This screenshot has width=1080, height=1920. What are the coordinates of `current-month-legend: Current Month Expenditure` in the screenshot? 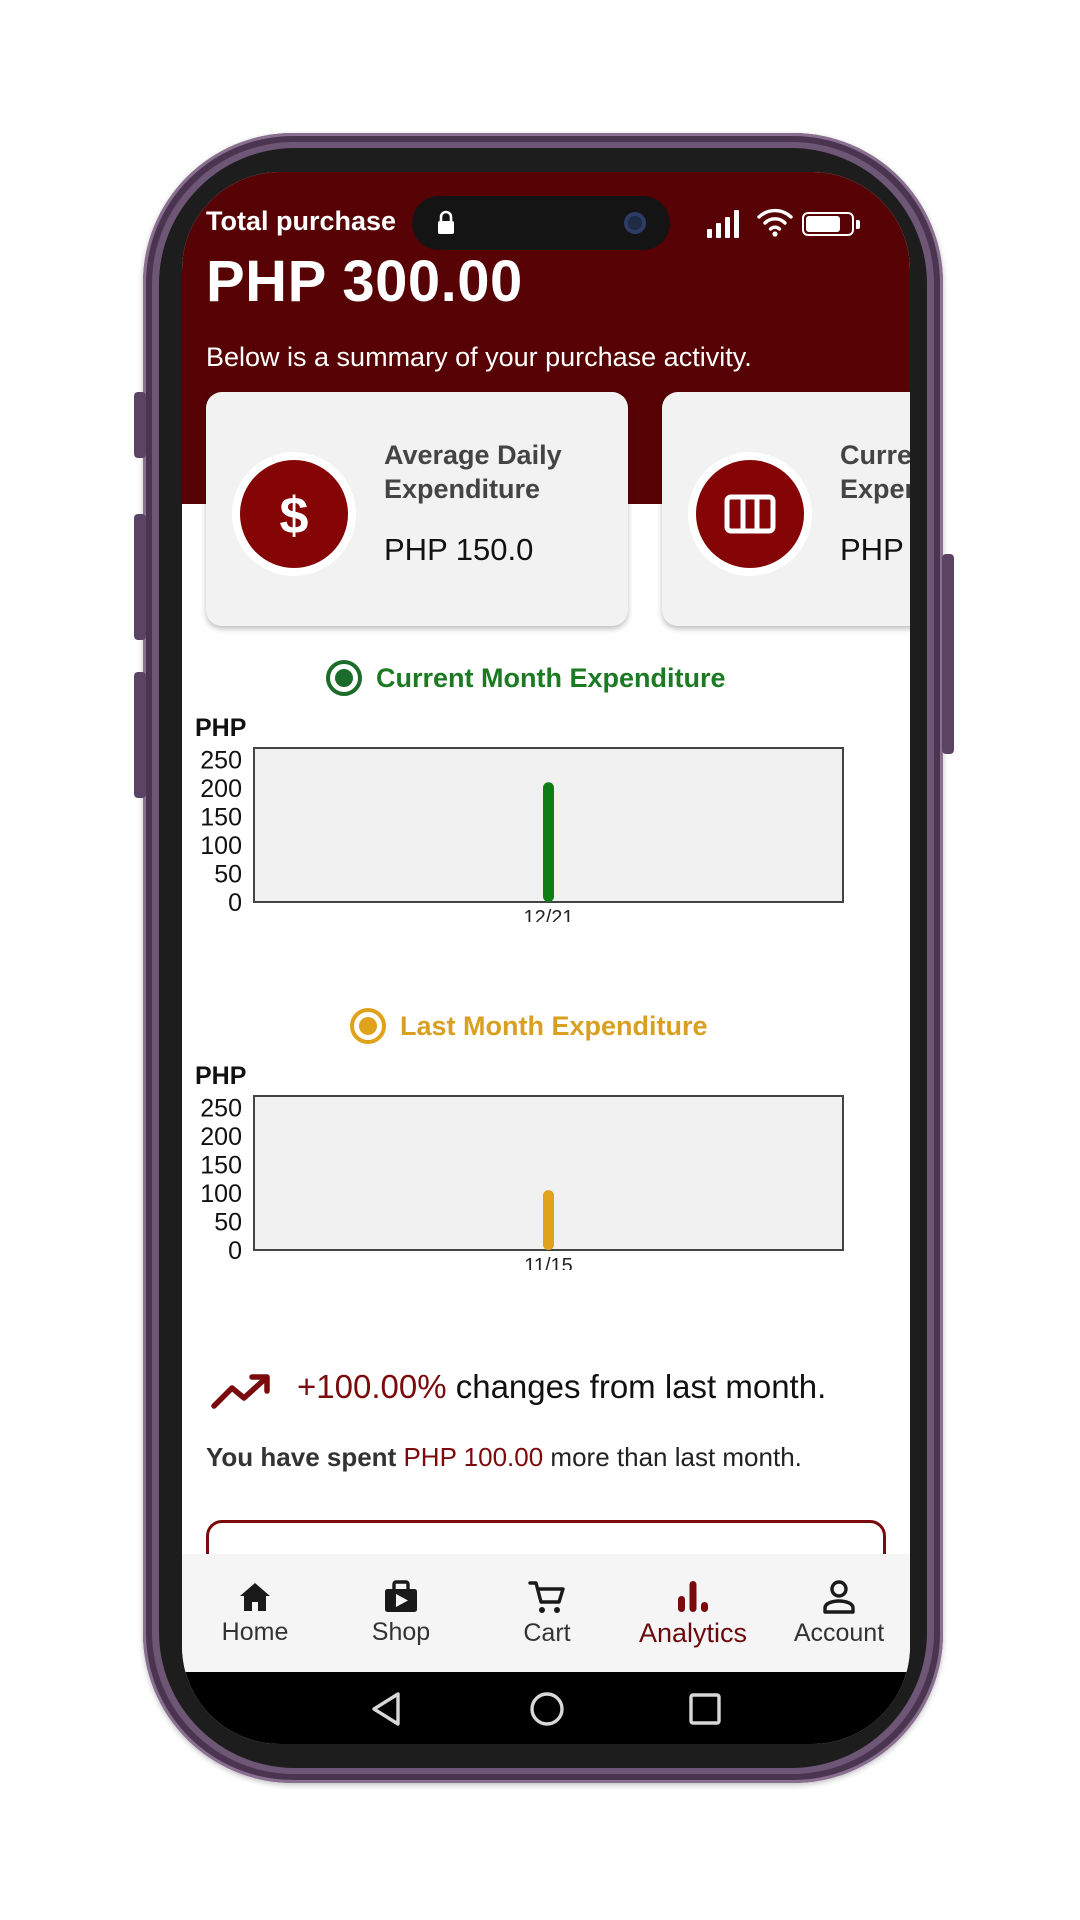 It's located at (526, 678).